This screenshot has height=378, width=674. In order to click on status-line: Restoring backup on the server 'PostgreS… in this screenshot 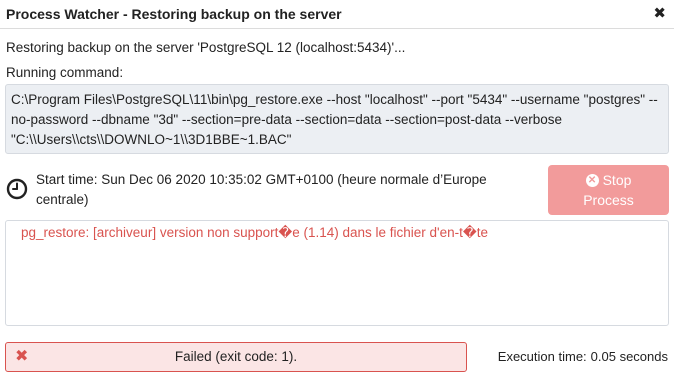, I will do `click(206, 47)`.